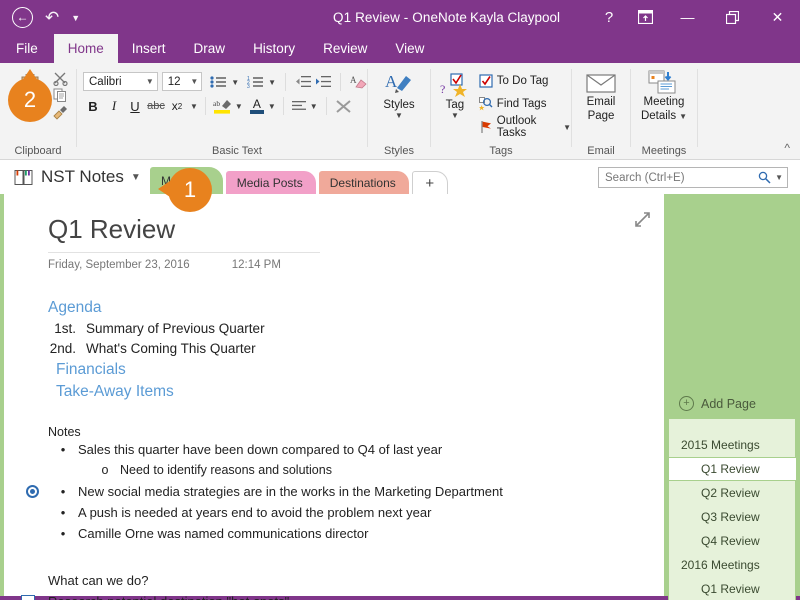  Describe the element at coordinates (693, 177) in the screenshot. I see `search-input: Search (Ctrl+E) ▼` at that location.